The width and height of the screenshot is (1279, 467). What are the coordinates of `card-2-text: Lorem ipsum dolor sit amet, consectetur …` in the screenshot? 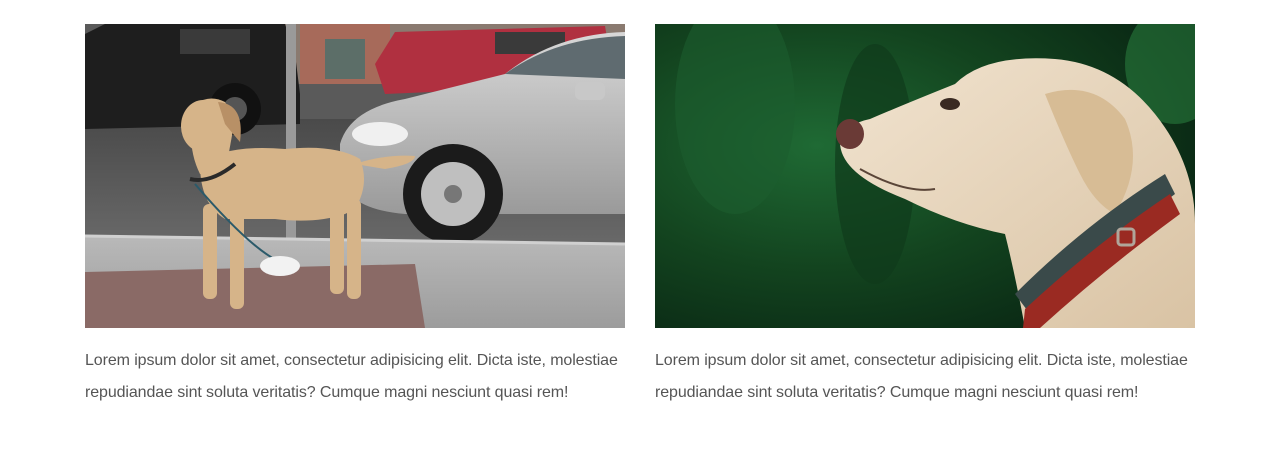 It's located at (921, 376).